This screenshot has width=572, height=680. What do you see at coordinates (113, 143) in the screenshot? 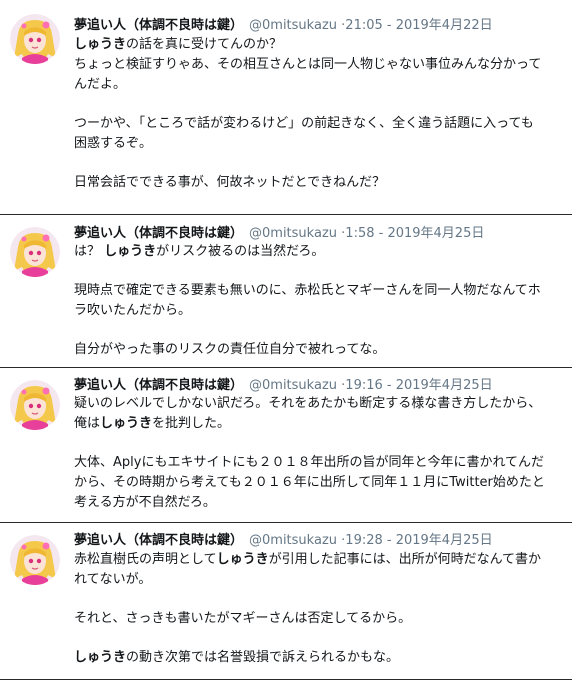
I see `text-segment: 困惑するぞ。` at bounding box center [113, 143].